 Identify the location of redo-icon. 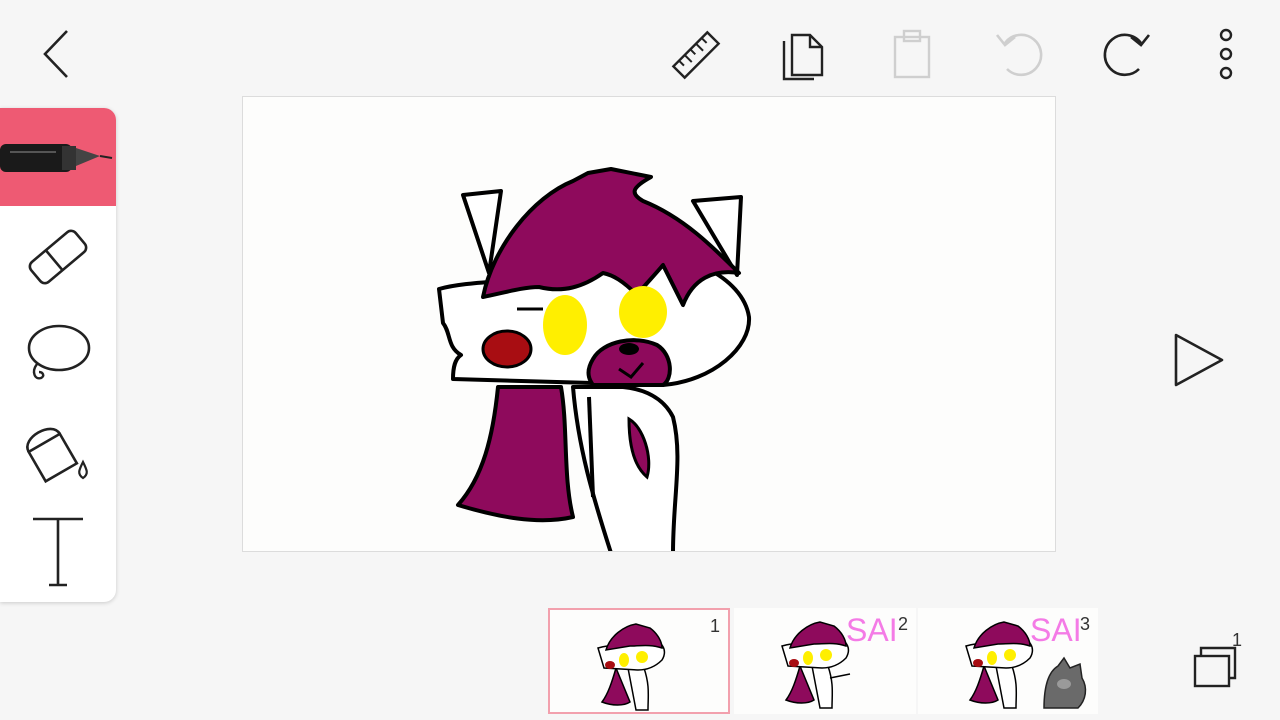
(1127, 55).